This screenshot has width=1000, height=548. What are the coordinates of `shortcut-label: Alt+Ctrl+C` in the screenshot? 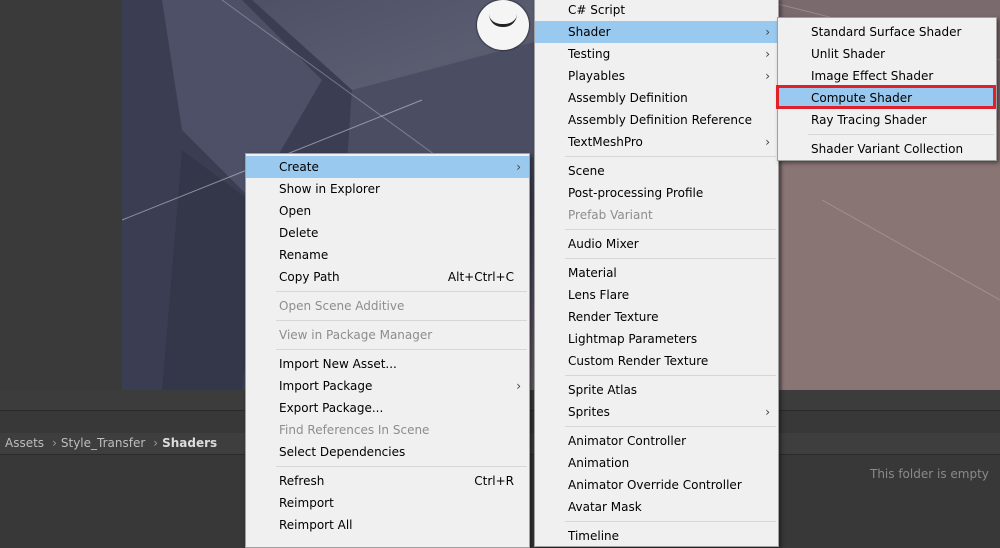 It's located at (480, 277).